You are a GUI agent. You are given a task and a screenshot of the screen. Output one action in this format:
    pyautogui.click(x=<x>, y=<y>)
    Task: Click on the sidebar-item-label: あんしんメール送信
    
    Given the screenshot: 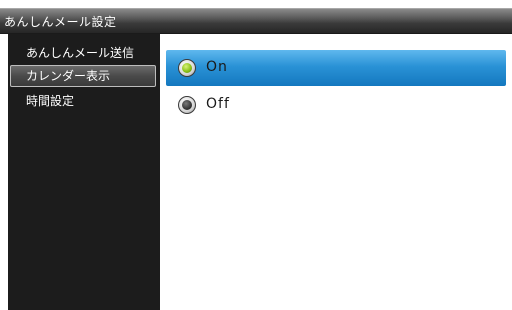 What is the action you would take?
    pyautogui.click(x=80, y=53)
    